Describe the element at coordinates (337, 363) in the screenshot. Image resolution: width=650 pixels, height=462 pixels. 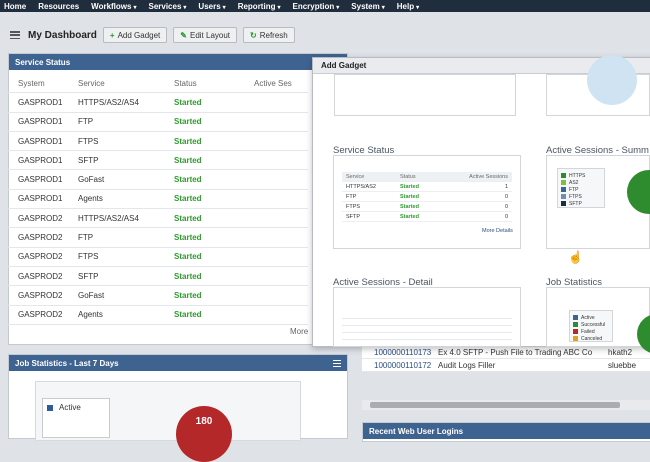
I see `panel-menu-icon` at that location.